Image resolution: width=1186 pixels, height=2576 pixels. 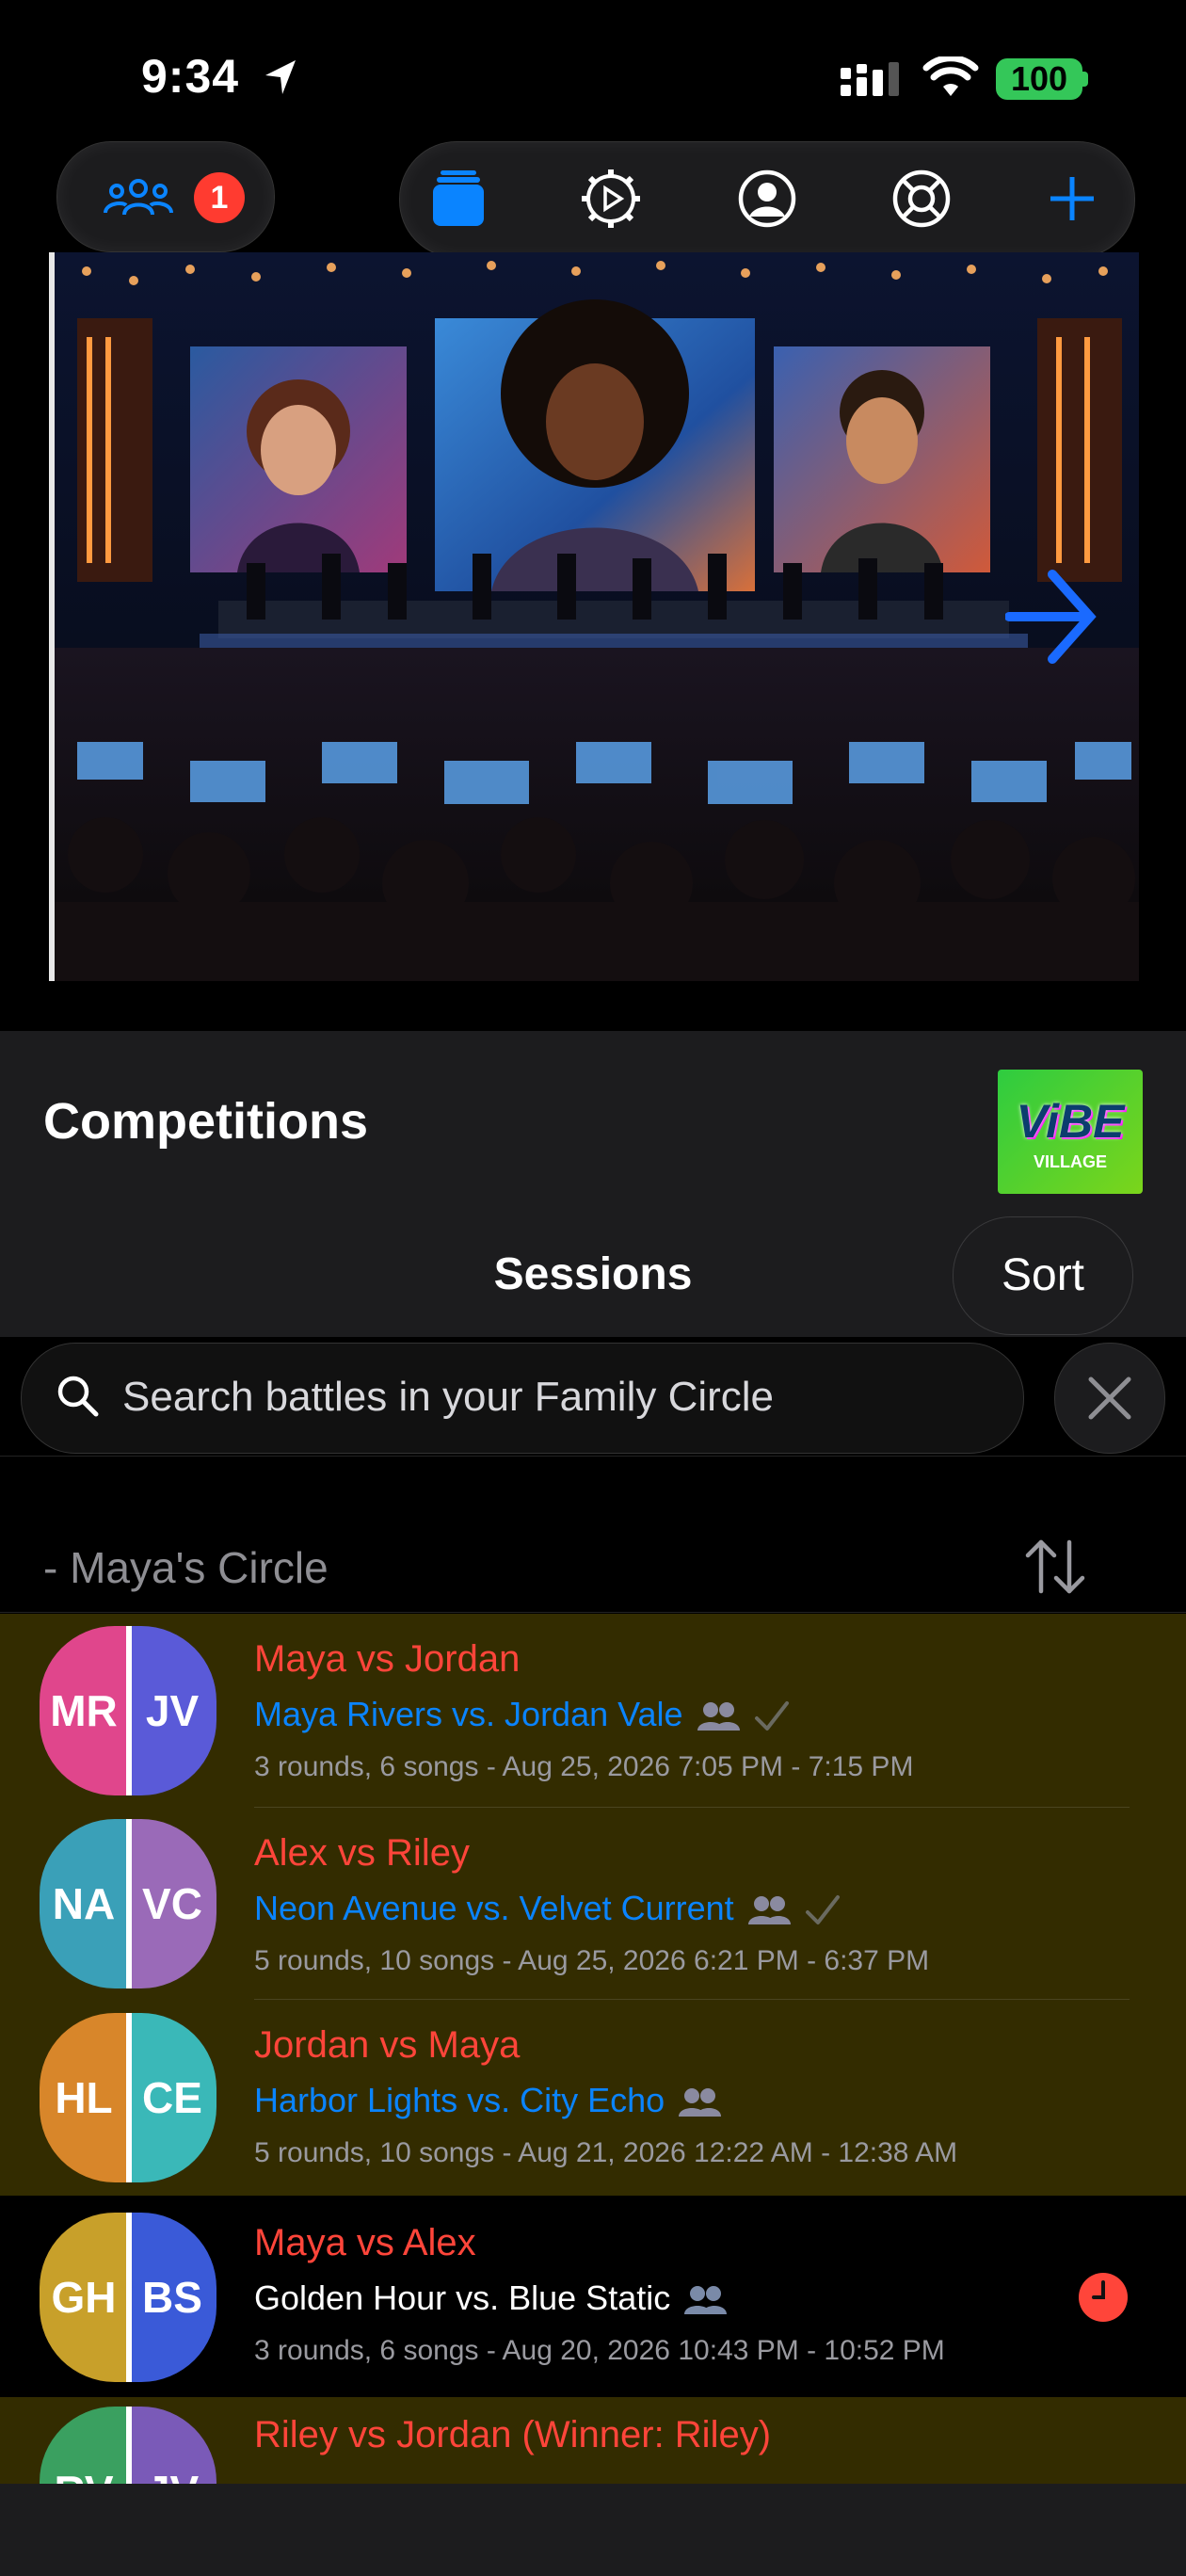 What do you see at coordinates (546, 1397) in the screenshot?
I see `search-input` at bounding box center [546, 1397].